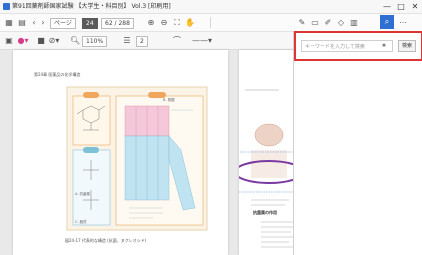 The width and height of the screenshot is (422, 255). What do you see at coordinates (211, 7) in the screenshot?
I see `title-bar: 第91回薬剤師国家試験 【大学生・科目別】 Vol.3 [印刷用] — □ ✕` at bounding box center [211, 7].